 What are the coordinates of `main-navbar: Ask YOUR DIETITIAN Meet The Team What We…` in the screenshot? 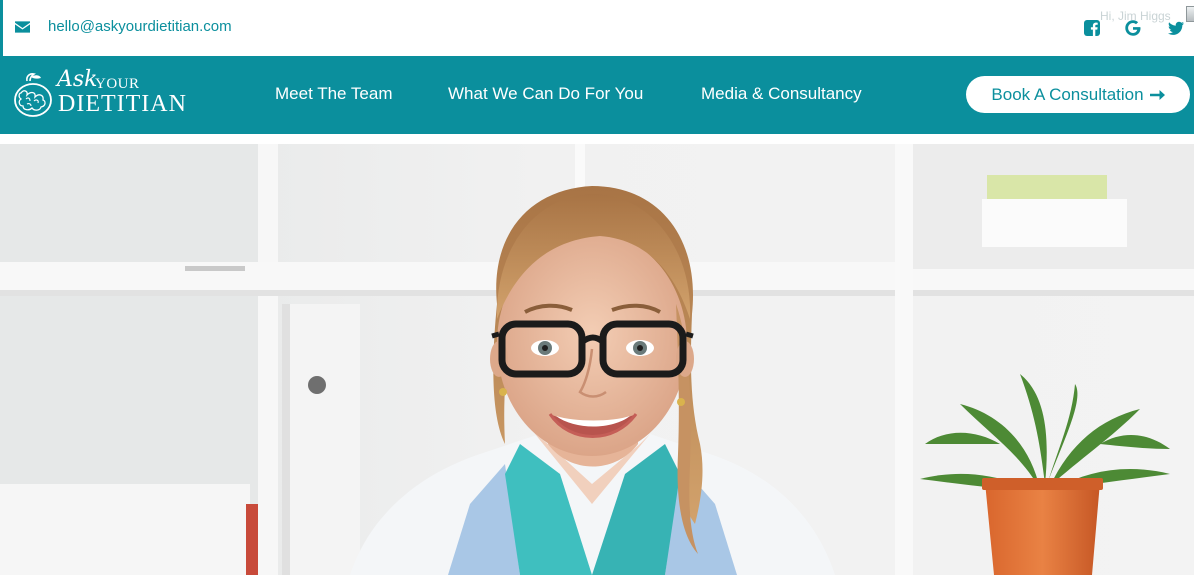 It's located at (597, 95).